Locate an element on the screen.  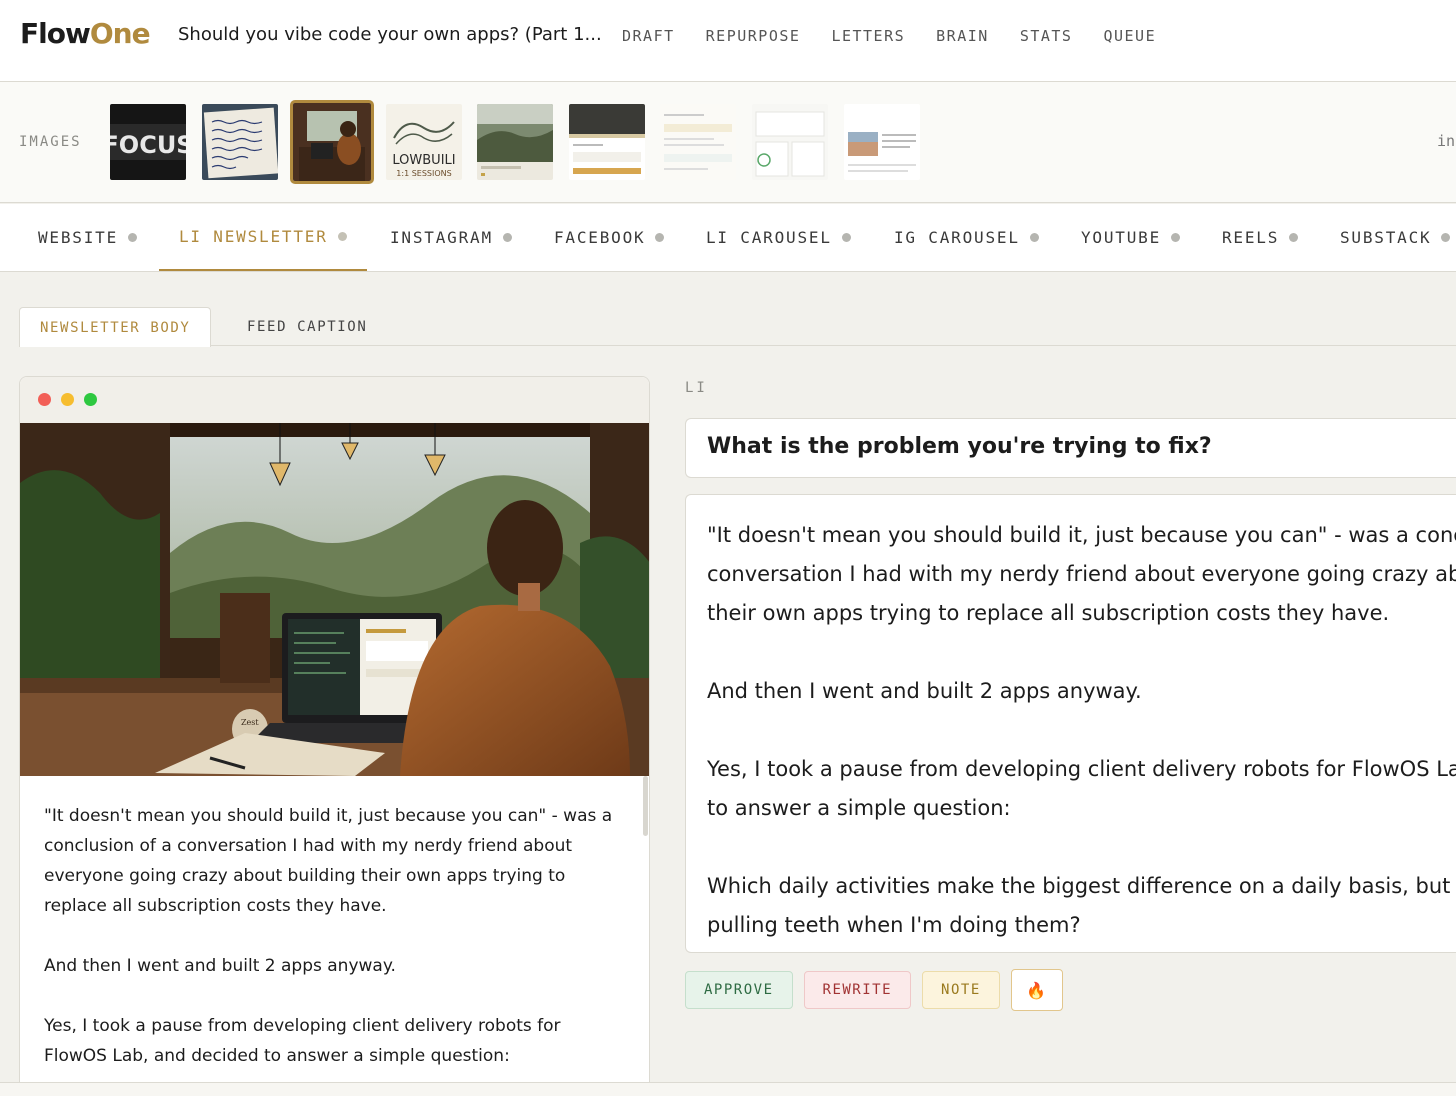
tab-li-carousel: LI CAROUSEL is located at coordinates (778, 237).